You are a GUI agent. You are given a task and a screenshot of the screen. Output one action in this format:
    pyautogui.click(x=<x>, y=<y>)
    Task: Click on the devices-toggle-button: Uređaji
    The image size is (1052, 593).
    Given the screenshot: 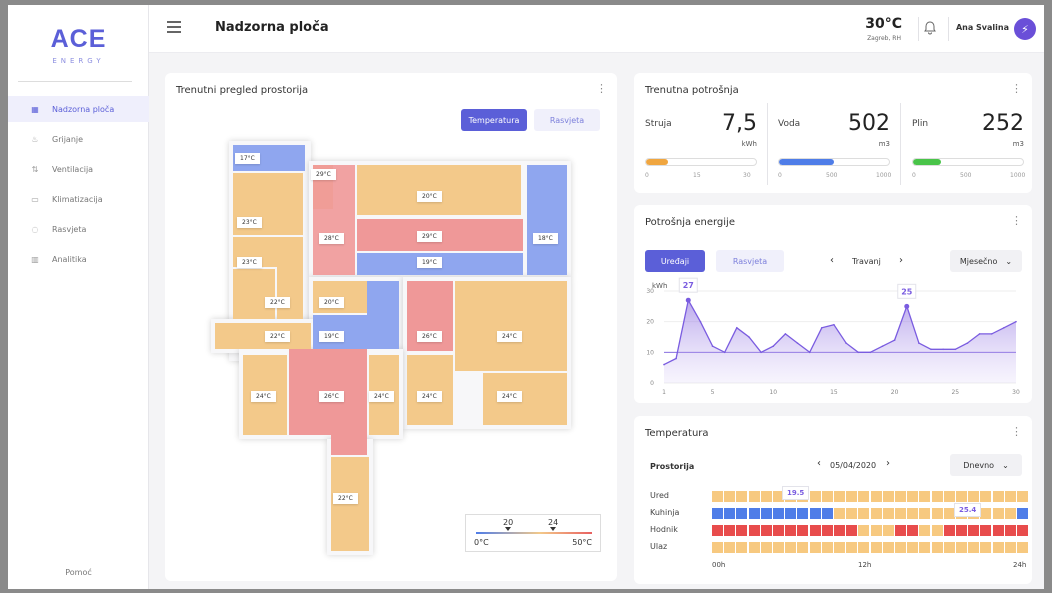 What is the action you would take?
    pyautogui.click(x=675, y=261)
    